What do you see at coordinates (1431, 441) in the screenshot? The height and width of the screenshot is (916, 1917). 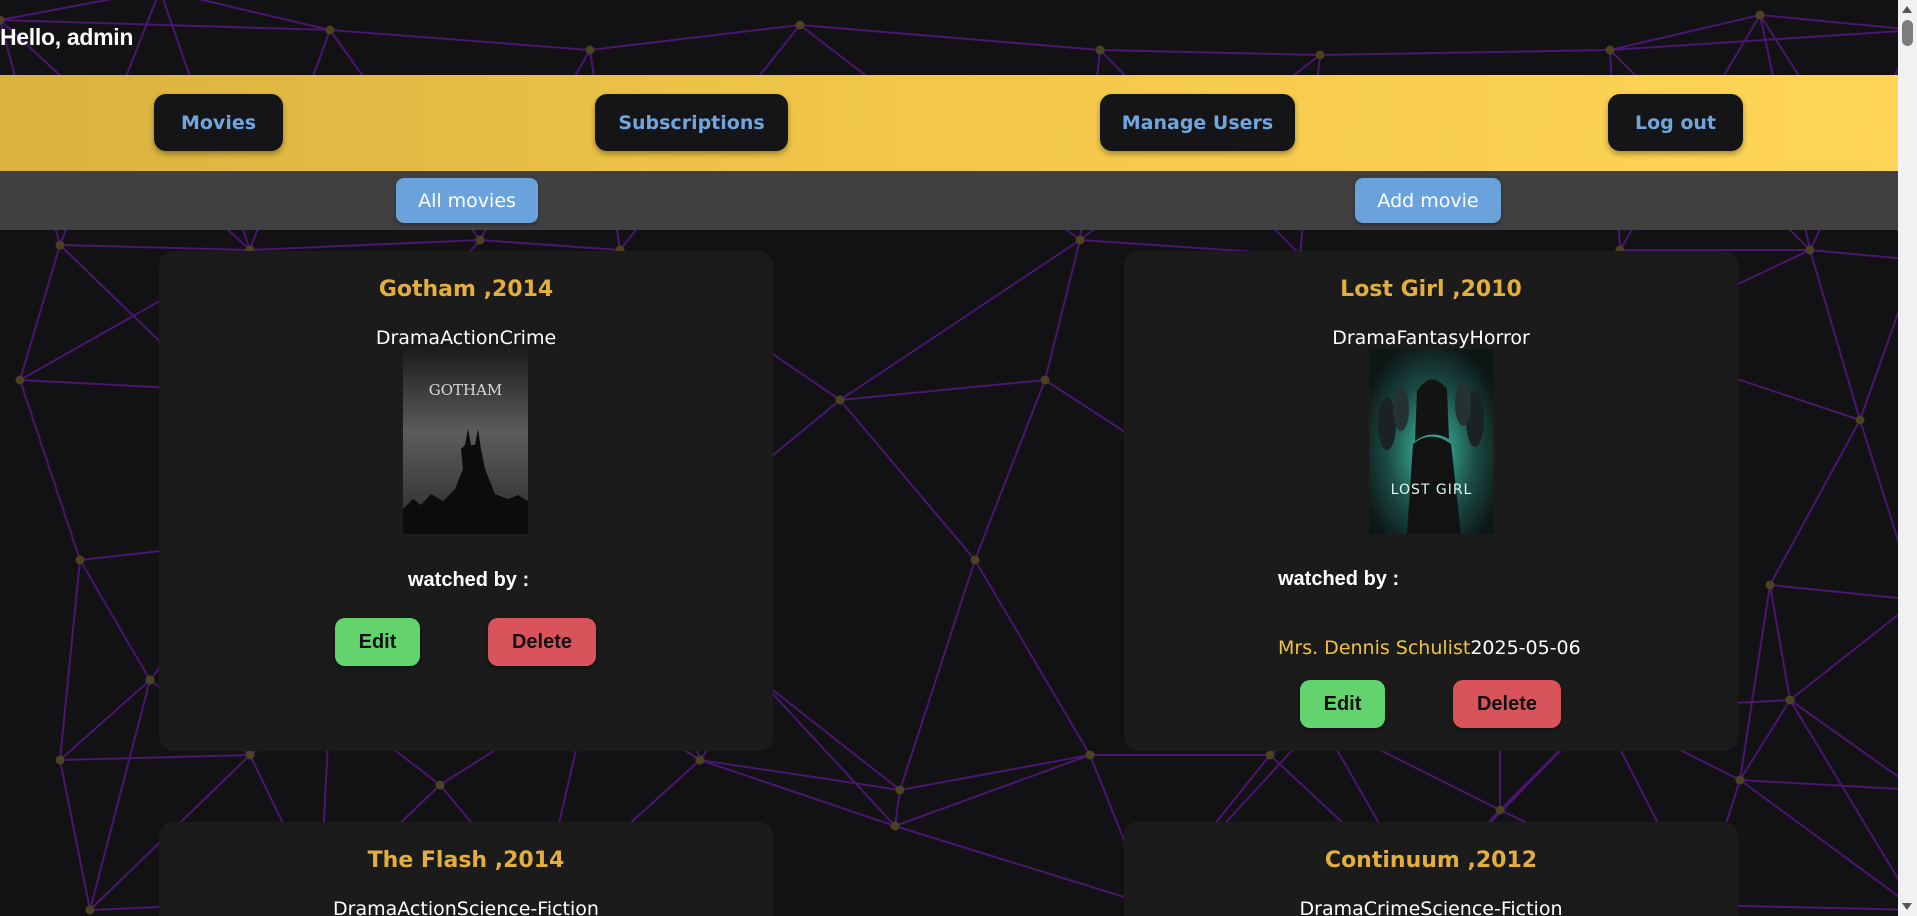 I see `movie-poster-image: LOST GIRL` at bounding box center [1431, 441].